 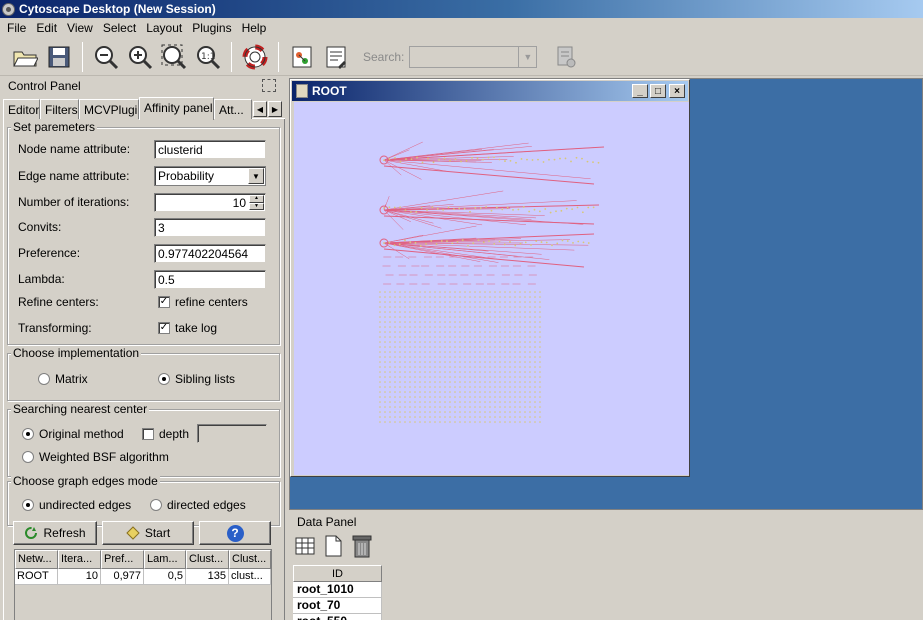 What do you see at coordinates (46, 28) in the screenshot?
I see `menu-edit: Edit` at bounding box center [46, 28].